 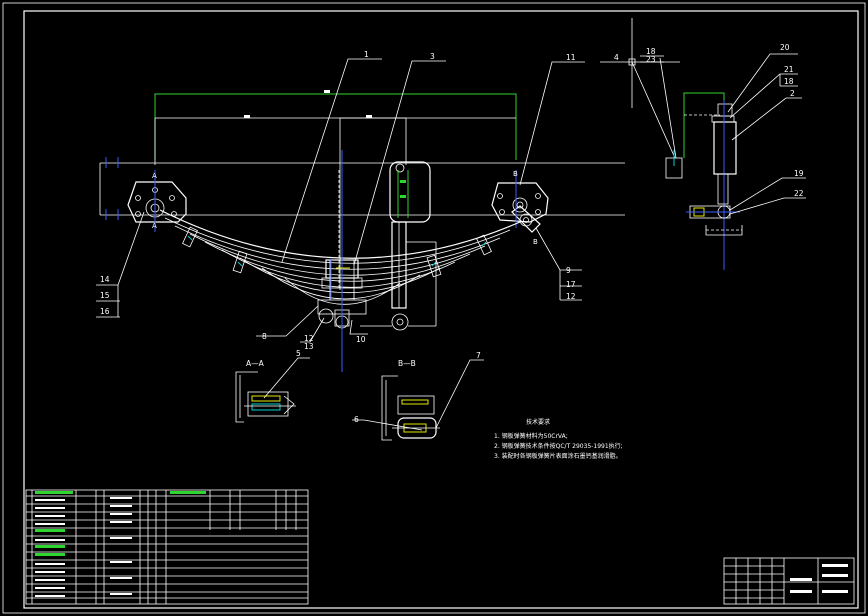 I want to click on part-label-16: 16, so click(x=105, y=311).